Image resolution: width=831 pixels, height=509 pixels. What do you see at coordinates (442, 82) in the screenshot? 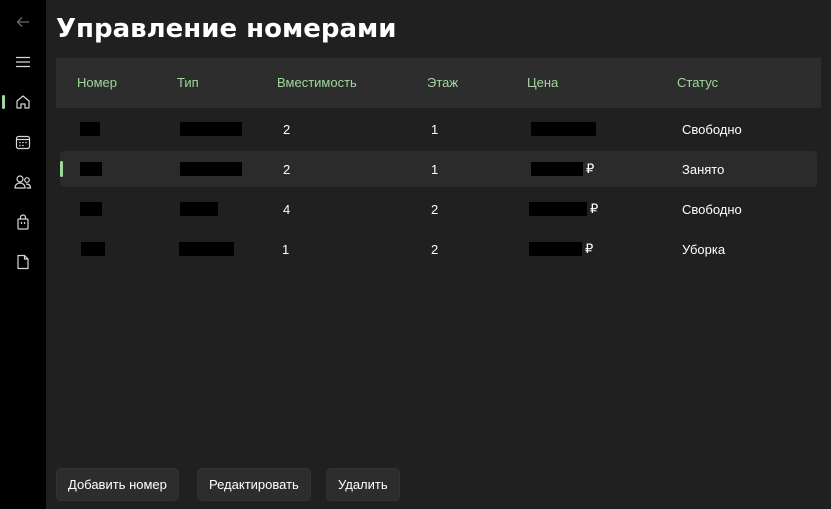
I see `column-header-floor: Этаж` at bounding box center [442, 82].